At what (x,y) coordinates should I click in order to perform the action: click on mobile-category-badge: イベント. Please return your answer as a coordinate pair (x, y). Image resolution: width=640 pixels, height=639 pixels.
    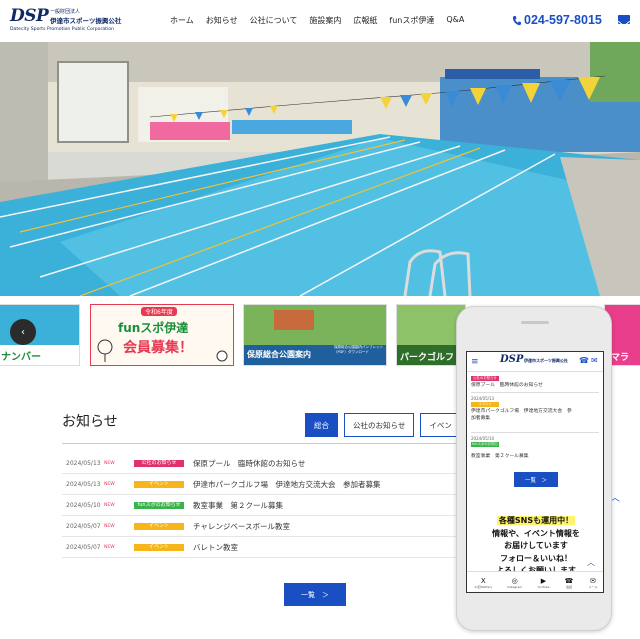
    Looking at the image, I should click on (485, 404).